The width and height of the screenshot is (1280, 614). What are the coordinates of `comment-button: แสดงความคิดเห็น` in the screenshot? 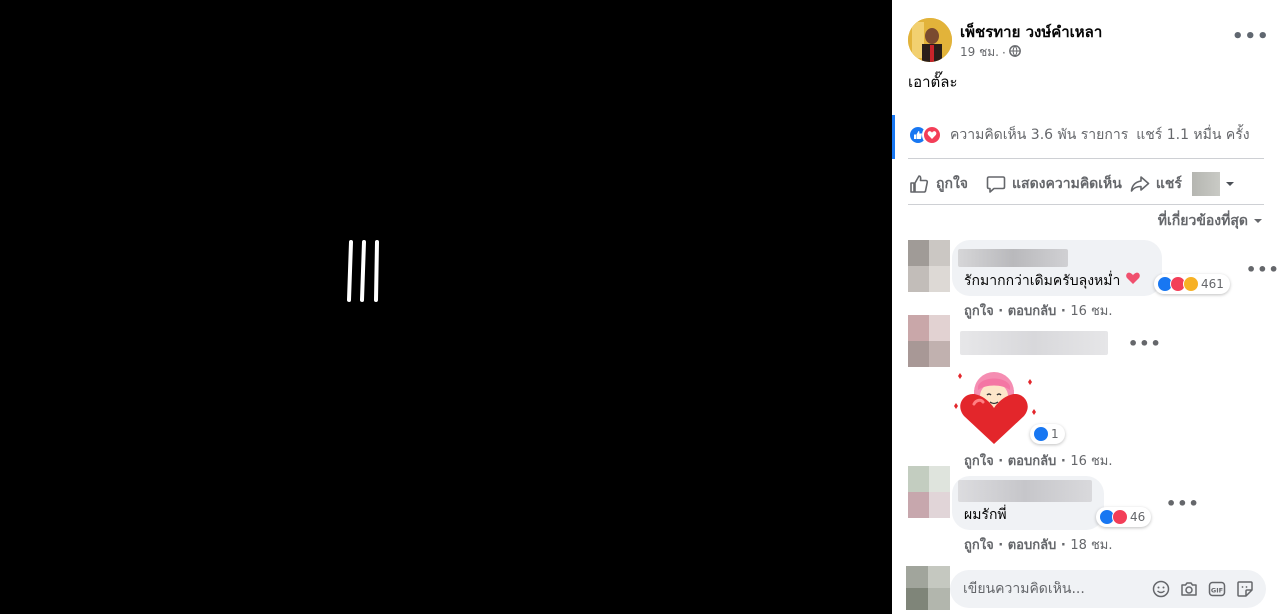 It's located at (1054, 184).